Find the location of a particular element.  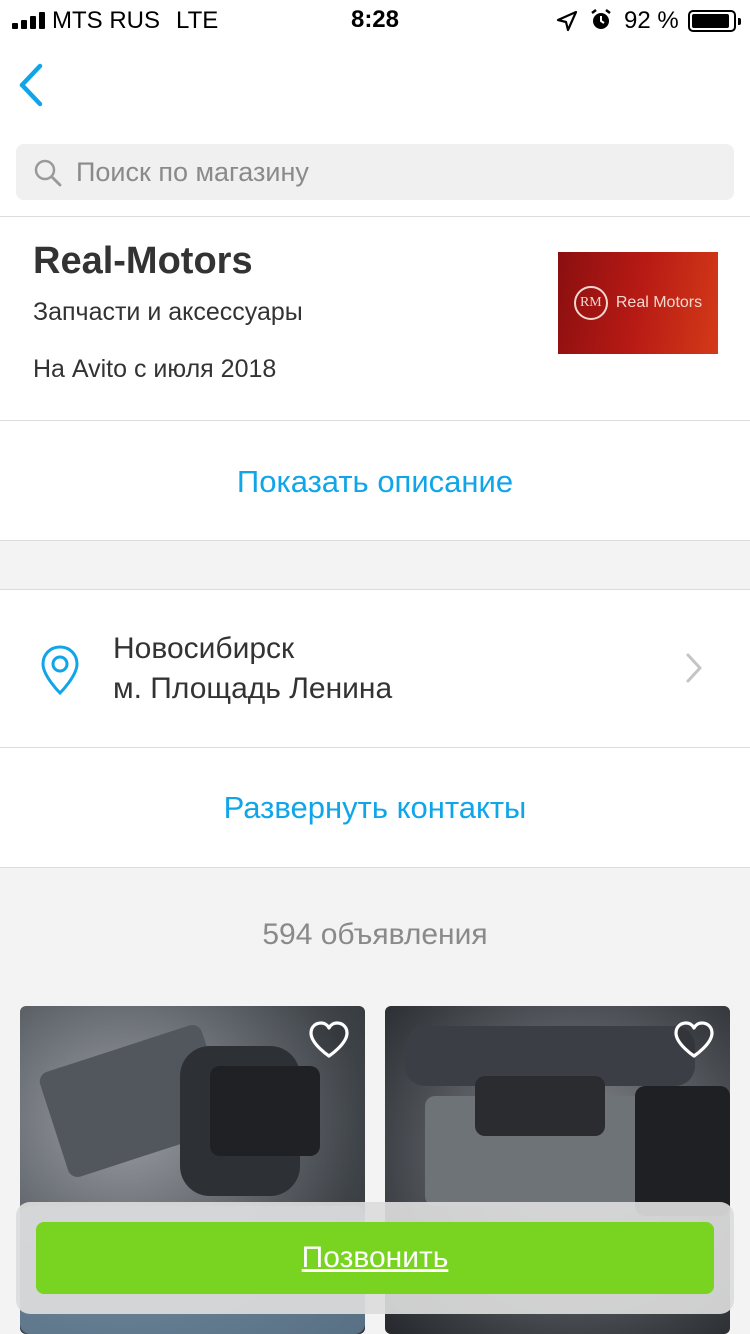

ads-count: 594 объявления is located at coordinates (375, 934).